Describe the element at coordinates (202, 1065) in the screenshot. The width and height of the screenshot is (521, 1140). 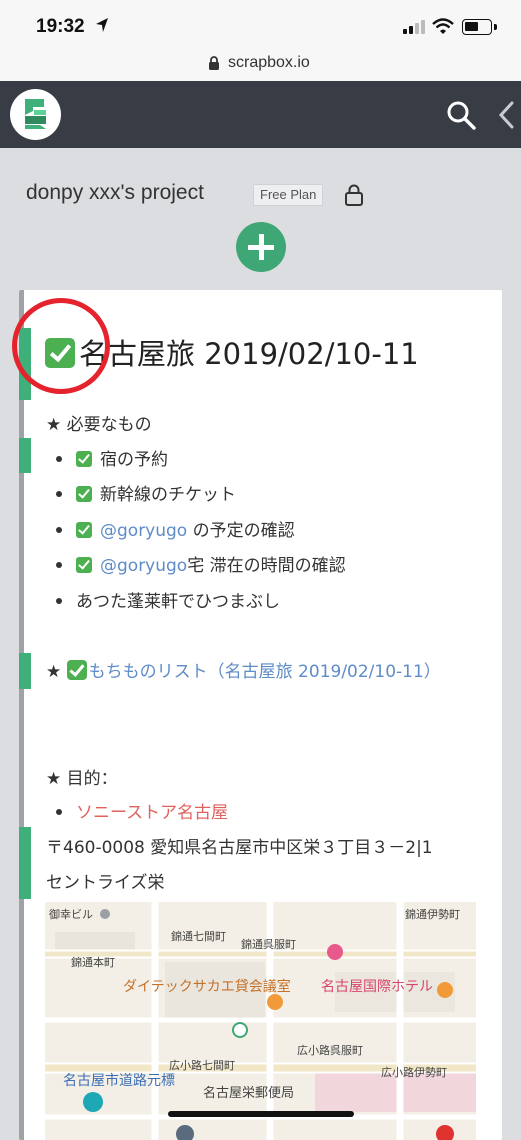
I see `map-label: 広小路七間町` at that location.